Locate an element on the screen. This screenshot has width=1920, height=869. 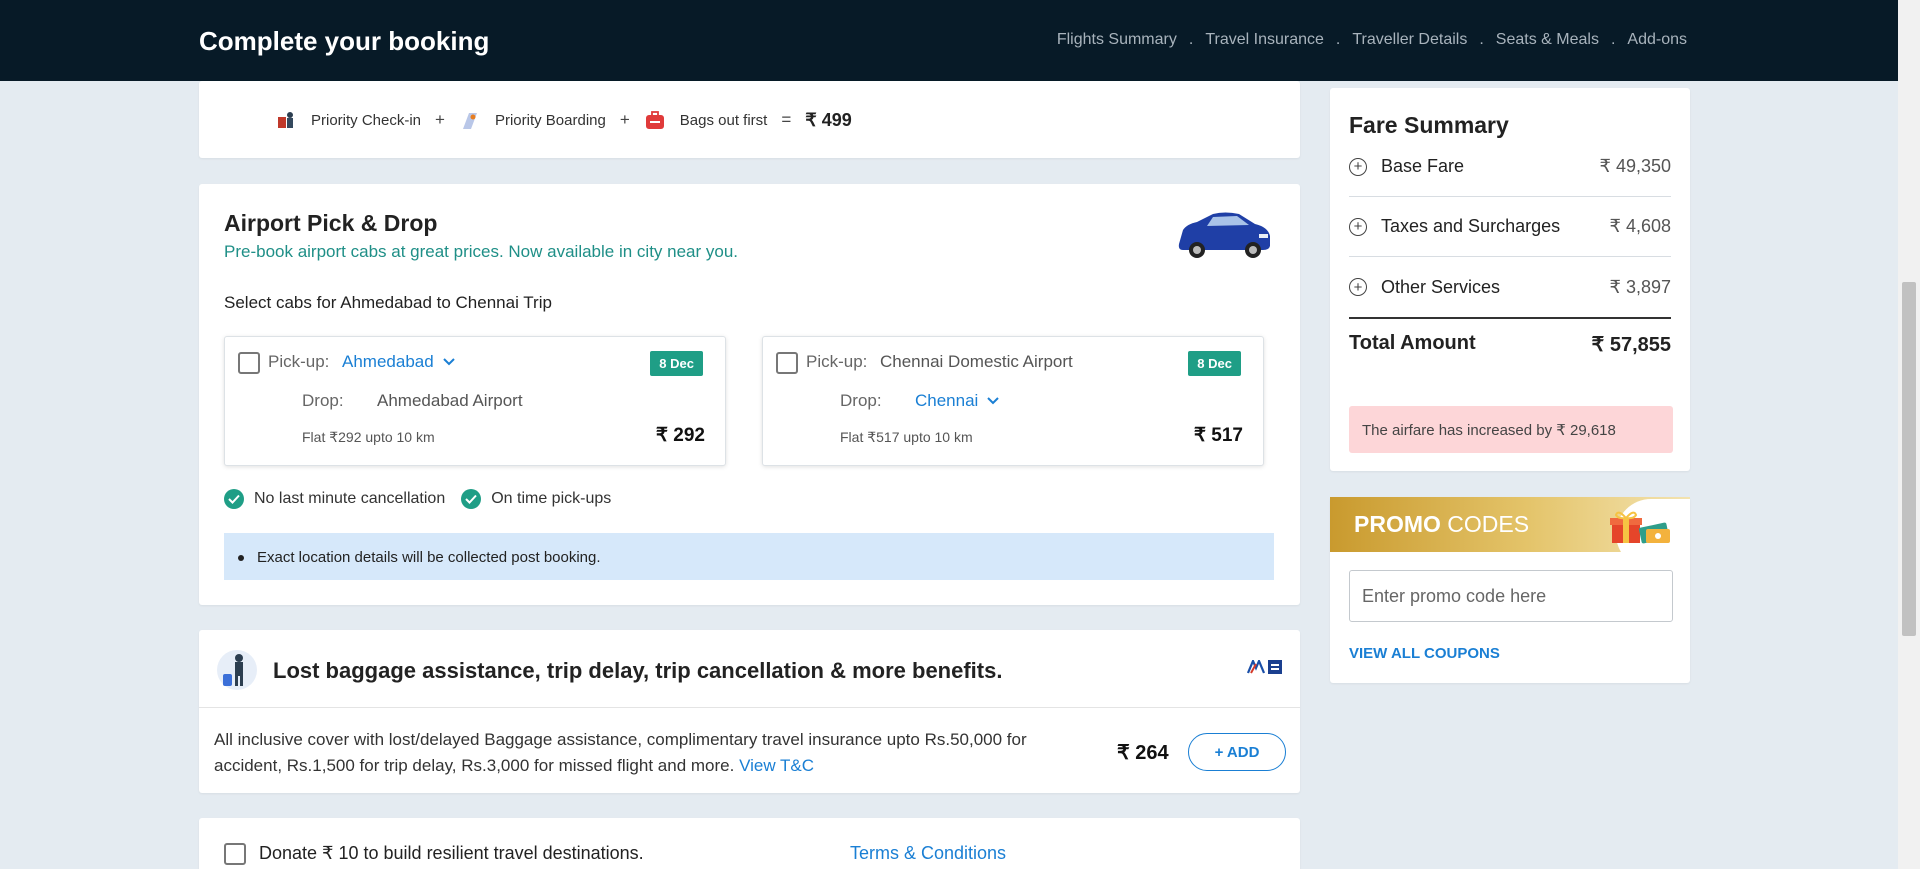
donate-checkbox is located at coordinates (235, 854).